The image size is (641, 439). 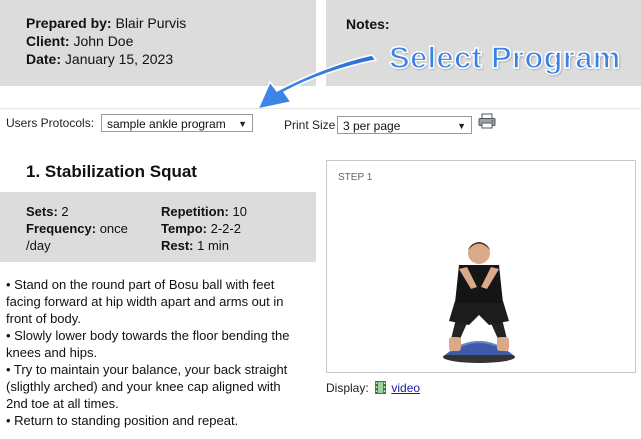 I want to click on frequency-value: once, so click(x=113, y=228).